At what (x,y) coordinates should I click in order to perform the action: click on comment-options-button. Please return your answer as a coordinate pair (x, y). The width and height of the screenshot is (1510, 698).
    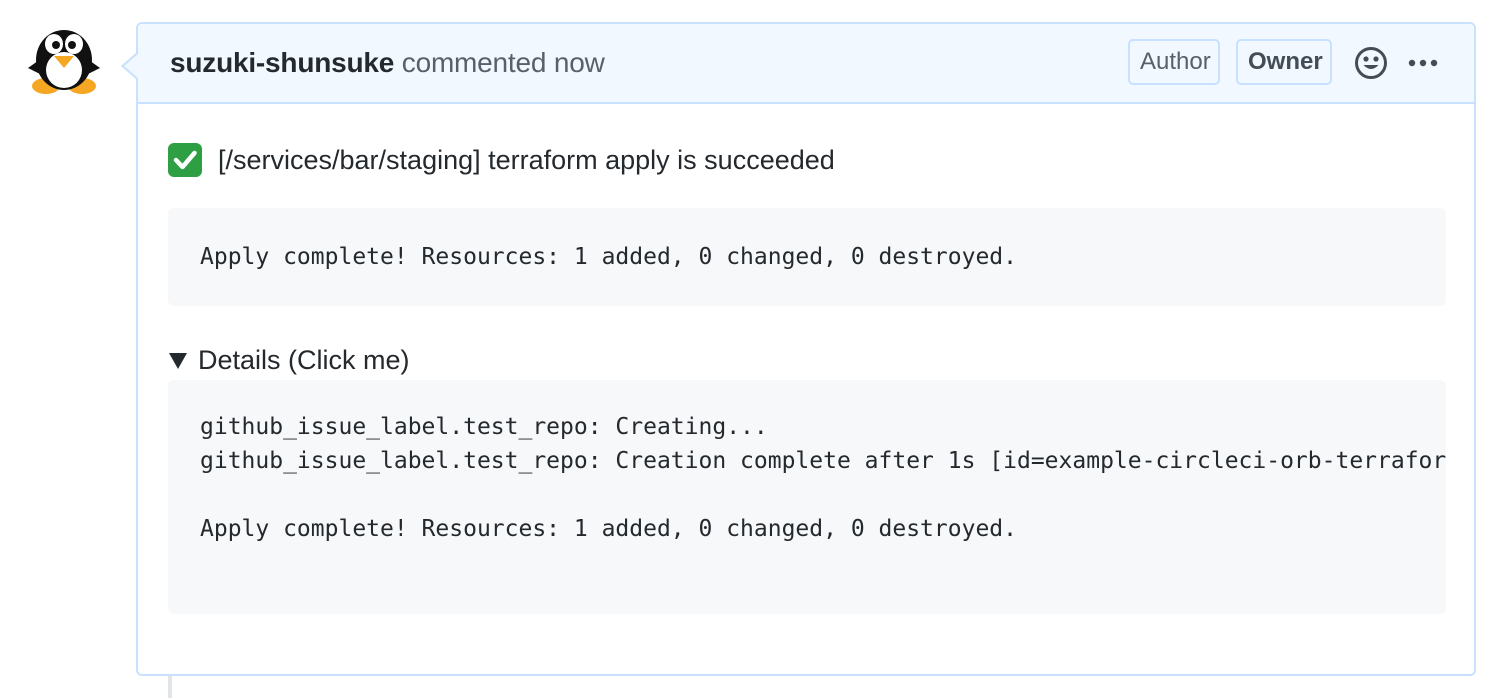
    Looking at the image, I should click on (1423, 63).